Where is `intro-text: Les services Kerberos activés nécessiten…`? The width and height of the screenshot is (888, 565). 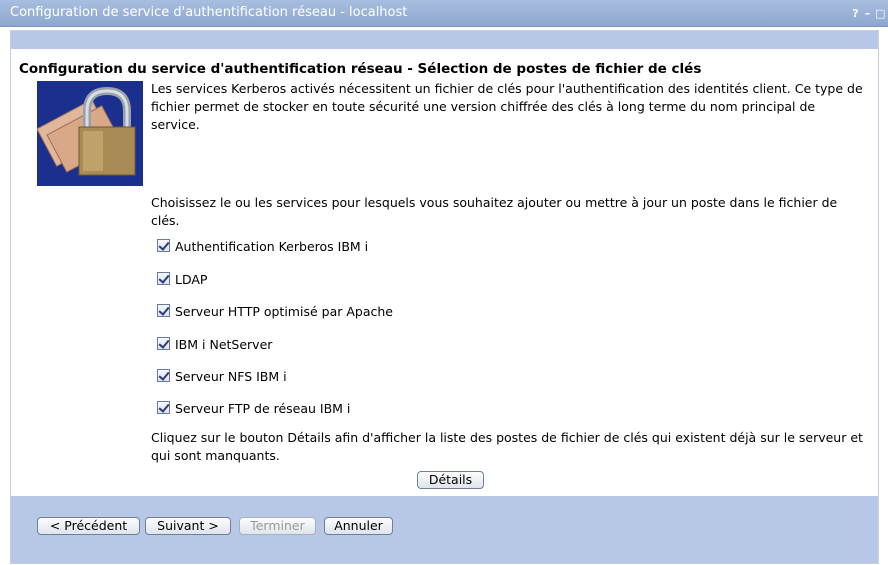 intro-text: Les services Kerberos activés nécessiten… is located at coordinates (507, 106).